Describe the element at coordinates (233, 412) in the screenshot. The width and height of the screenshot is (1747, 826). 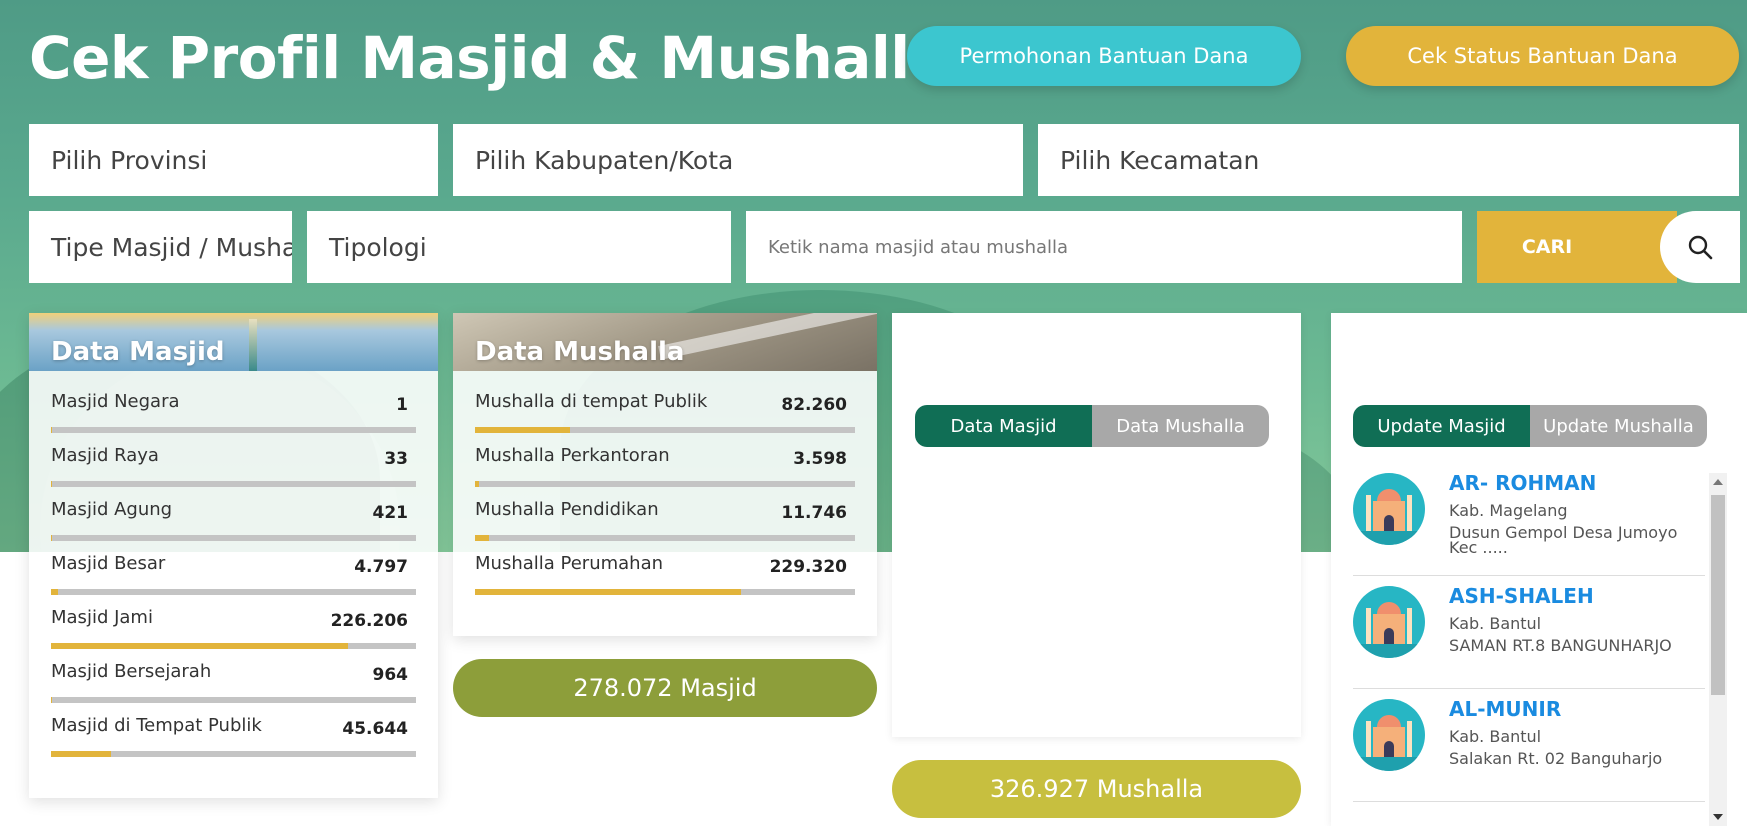
I see `stat-row: Masjid Negara 1` at that location.